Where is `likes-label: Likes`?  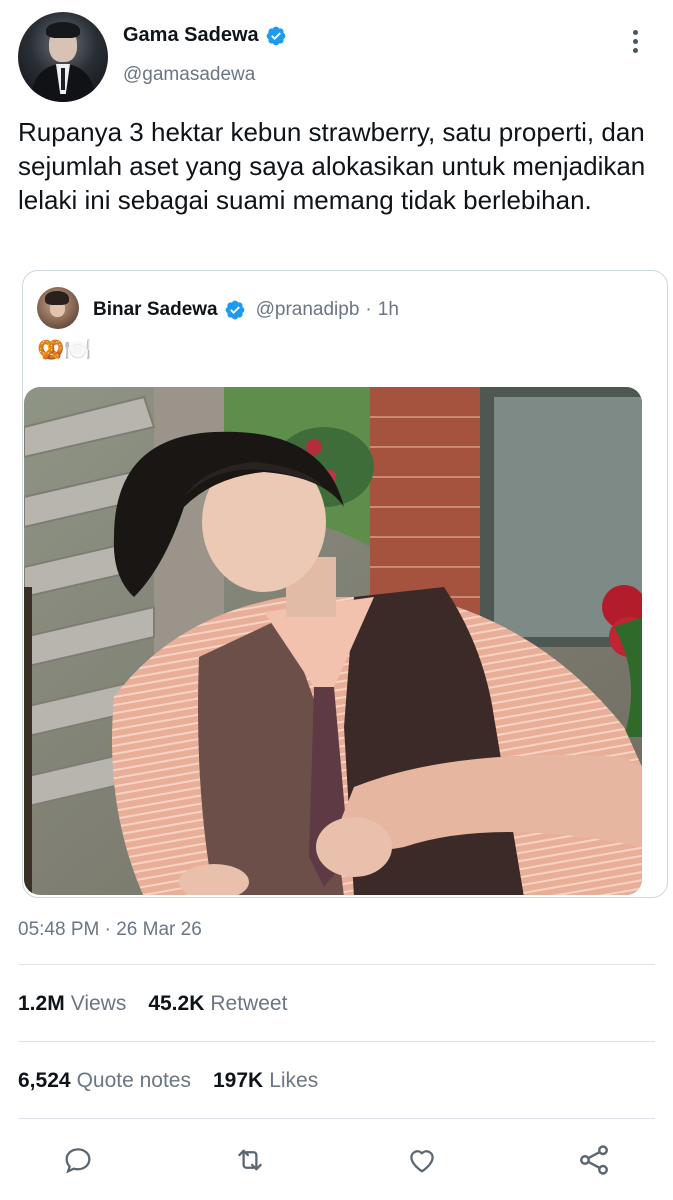
likes-label: Likes is located at coordinates (294, 1080).